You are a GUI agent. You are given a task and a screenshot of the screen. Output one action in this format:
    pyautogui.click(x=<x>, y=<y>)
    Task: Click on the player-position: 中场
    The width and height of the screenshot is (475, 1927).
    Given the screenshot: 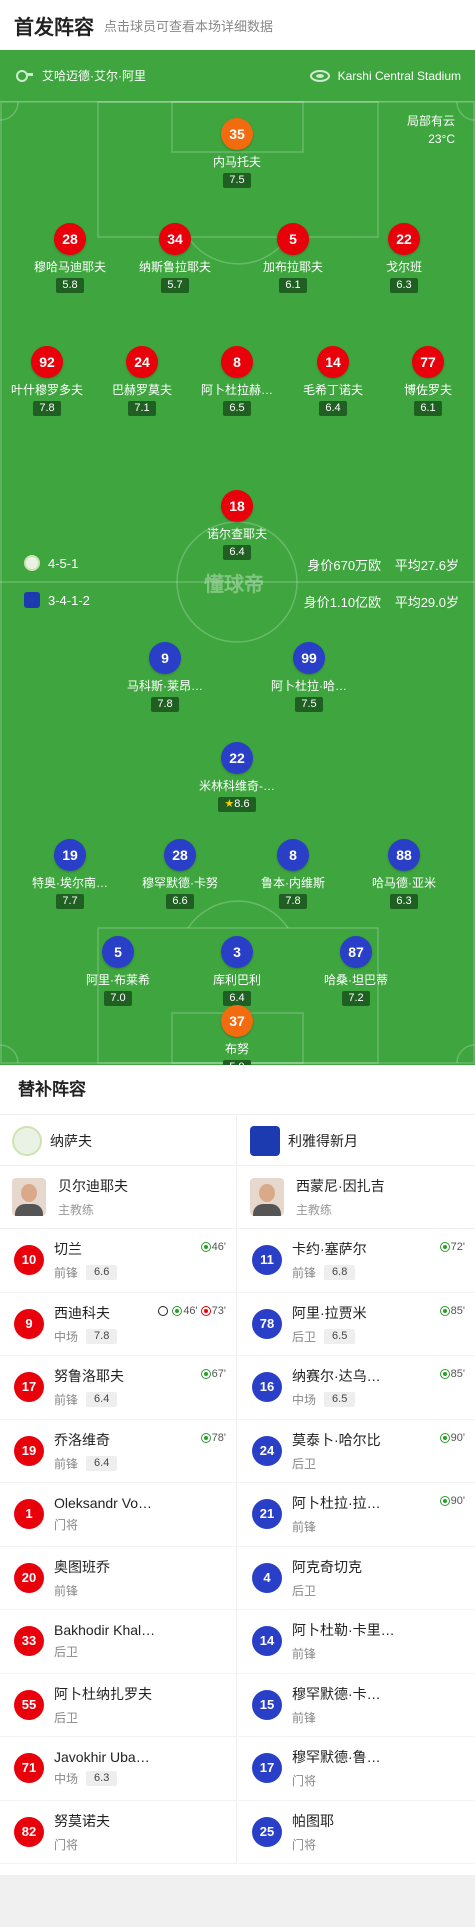 What is the action you would take?
    pyautogui.click(x=304, y=1400)
    